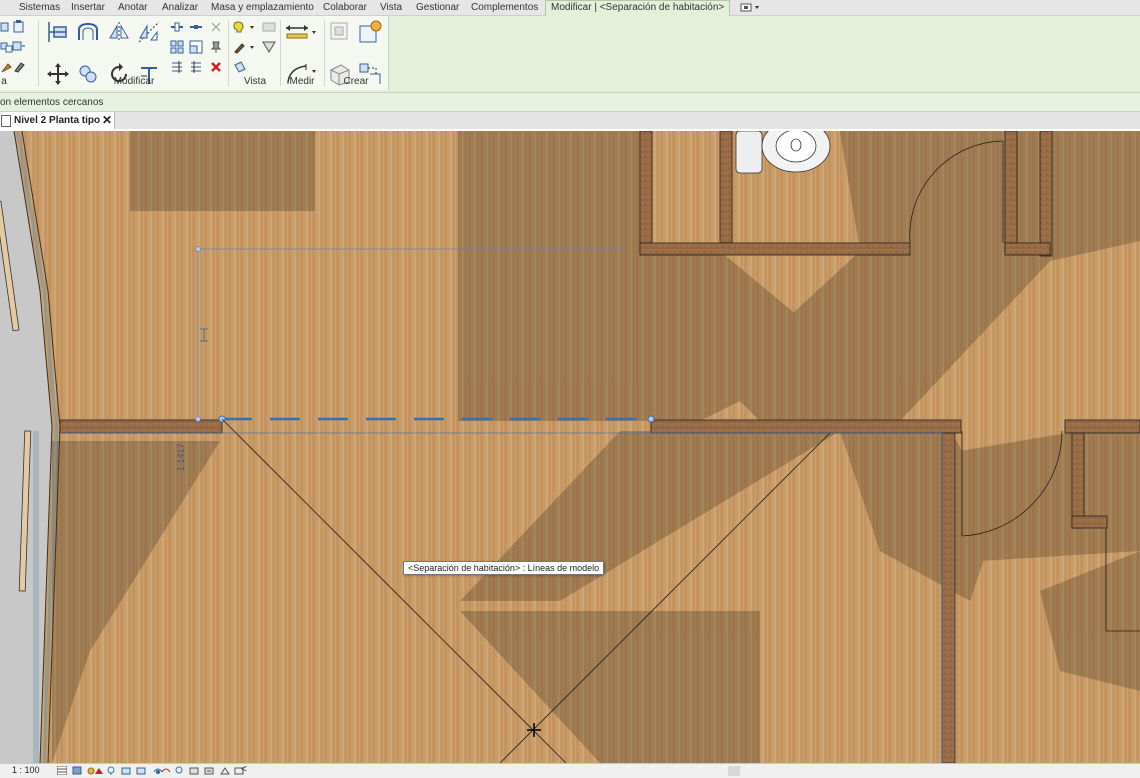  I want to click on interior-wall-vertical, so click(948, 597).